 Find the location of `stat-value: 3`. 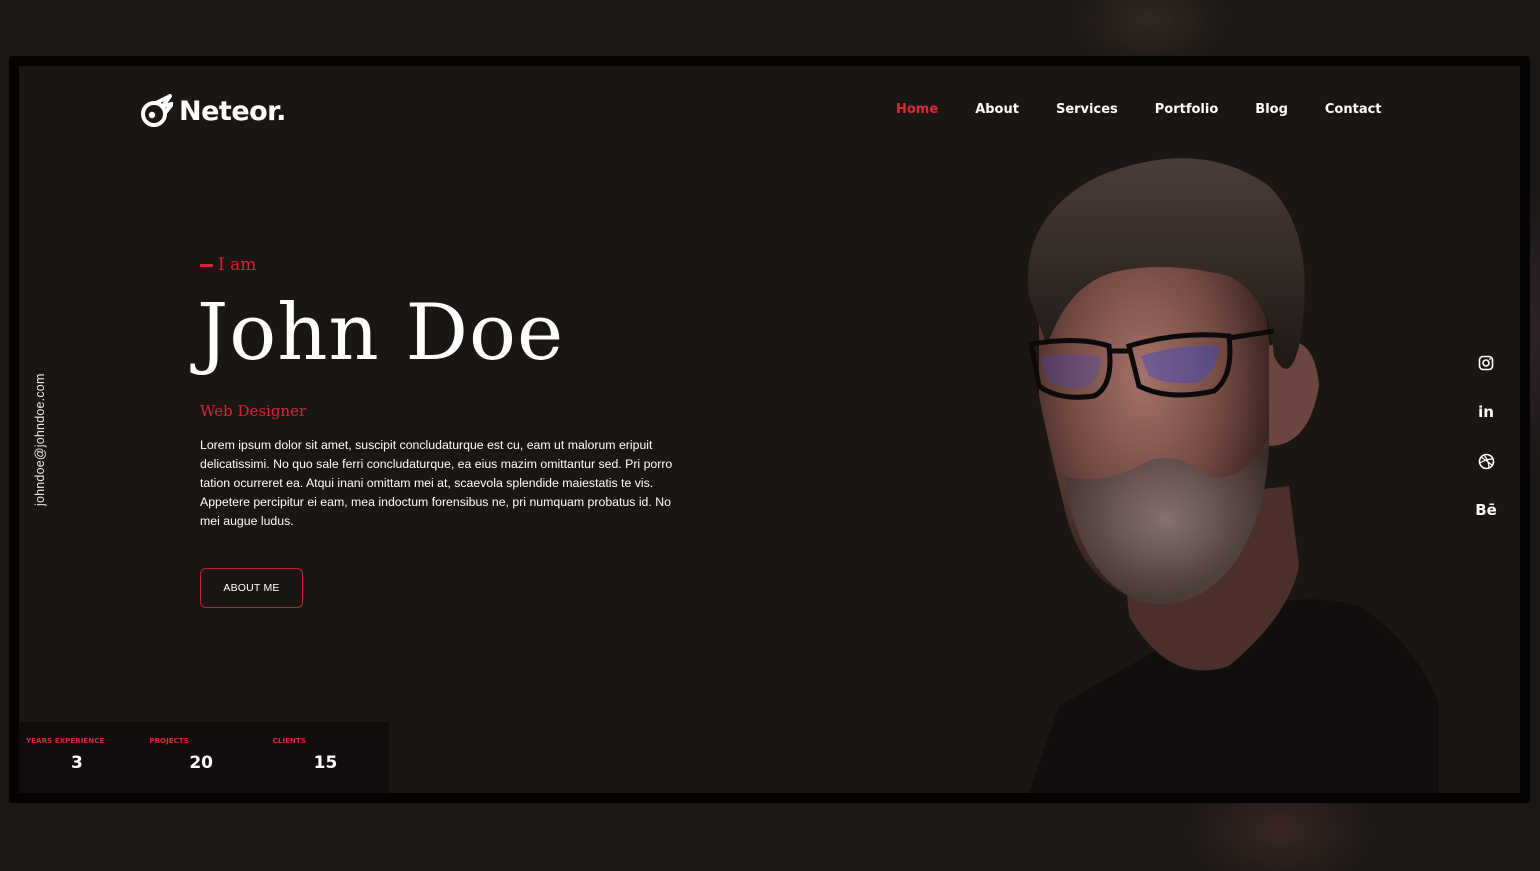

stat-value: 3 is located at coordinates (77, 763).